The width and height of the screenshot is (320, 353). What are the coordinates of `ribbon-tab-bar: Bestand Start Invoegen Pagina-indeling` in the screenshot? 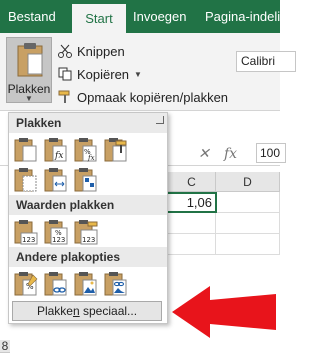 It's located at (147, 16).